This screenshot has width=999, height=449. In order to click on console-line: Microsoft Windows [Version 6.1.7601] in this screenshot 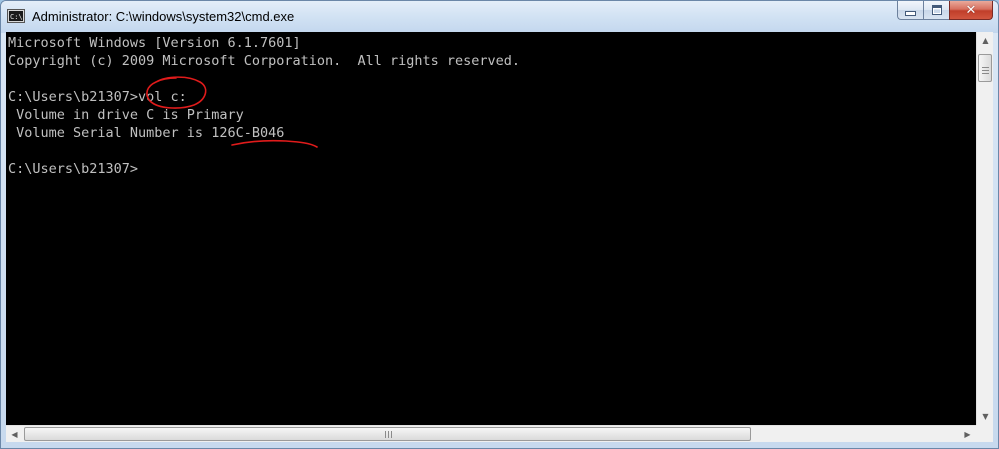, I will do `click(154, 43)`.